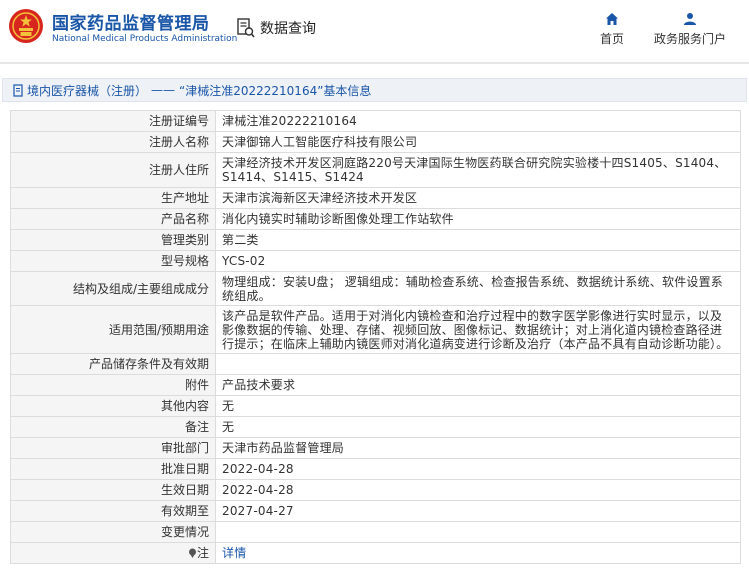 Image resolution: width=749 pixels, height=585 pixels. What do you see at coordinates (690, 29) in the screenshot?
I see `nav-gov-portal: 政务服务门户` at bounding box center [690, 29].